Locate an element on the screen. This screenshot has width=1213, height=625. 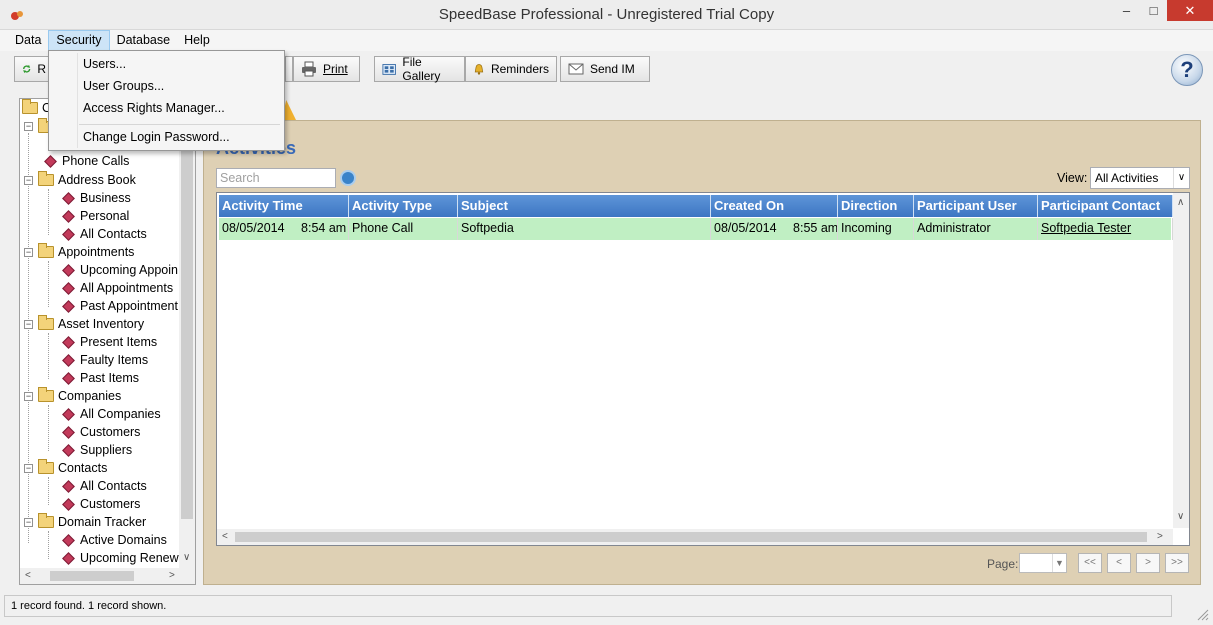
resize-grip-icon is located at coordinates (1203, 615).